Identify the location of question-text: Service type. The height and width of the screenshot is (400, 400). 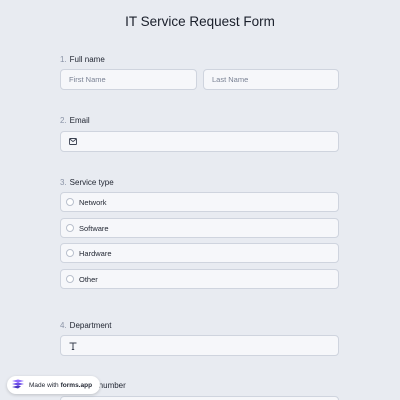
(91, 182).